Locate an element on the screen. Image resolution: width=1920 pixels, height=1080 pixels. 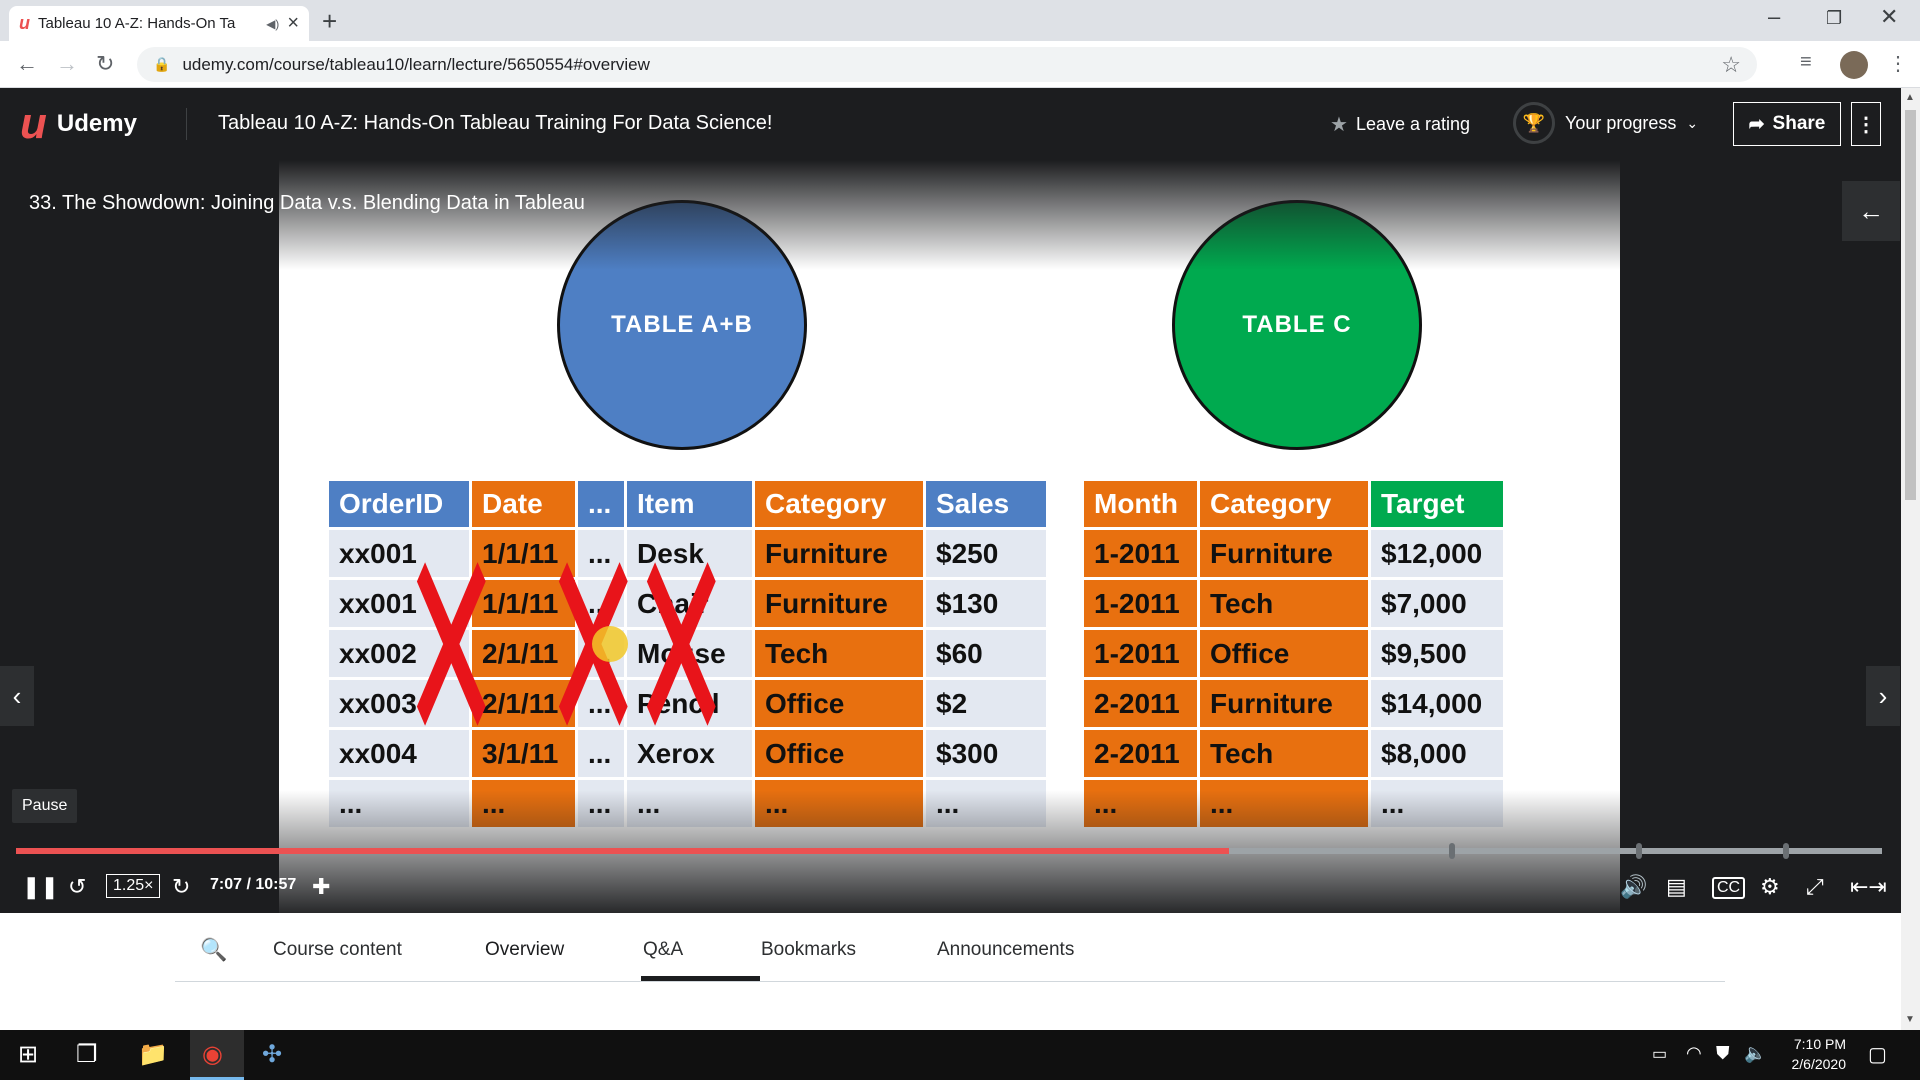
chrome-icon: ◉ is located at coordinates (212, 1054).